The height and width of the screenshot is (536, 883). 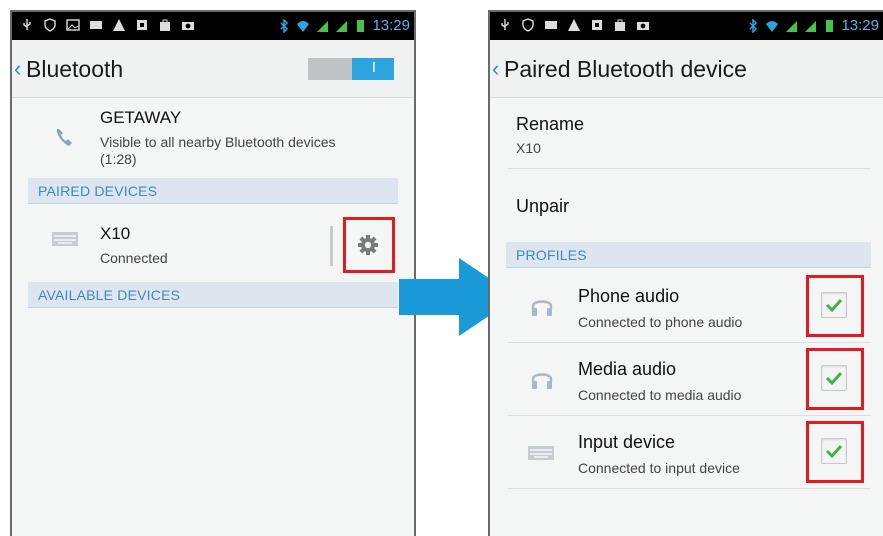 What do you see at coordinates (688, 255) in the screenshot?
I see `profiles-header: PROFILES` at bounding box center [688, 255].